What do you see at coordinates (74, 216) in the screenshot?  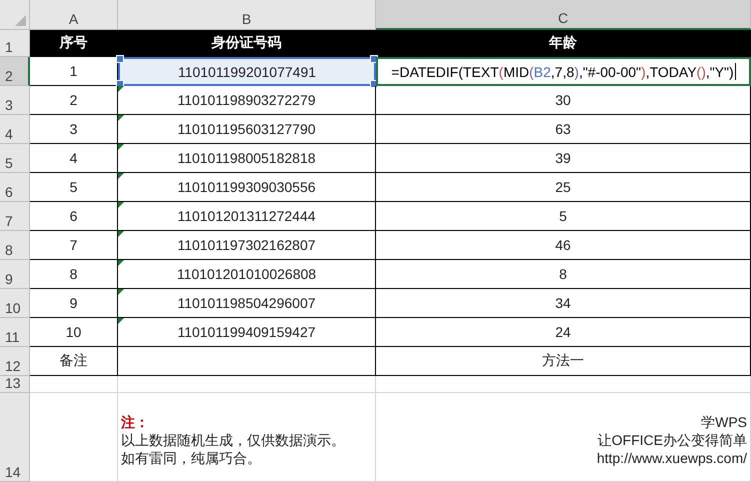 I see `table-cell: 6` at bounding box center [74, 216].